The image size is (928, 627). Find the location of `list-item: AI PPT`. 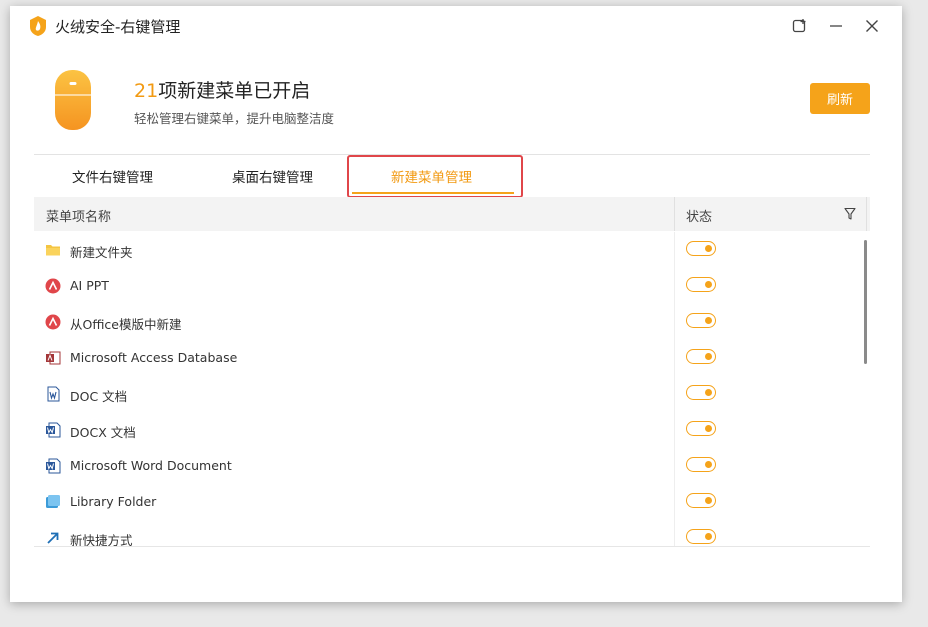

list-item: AI PPT is located at coordinates (449, 286).